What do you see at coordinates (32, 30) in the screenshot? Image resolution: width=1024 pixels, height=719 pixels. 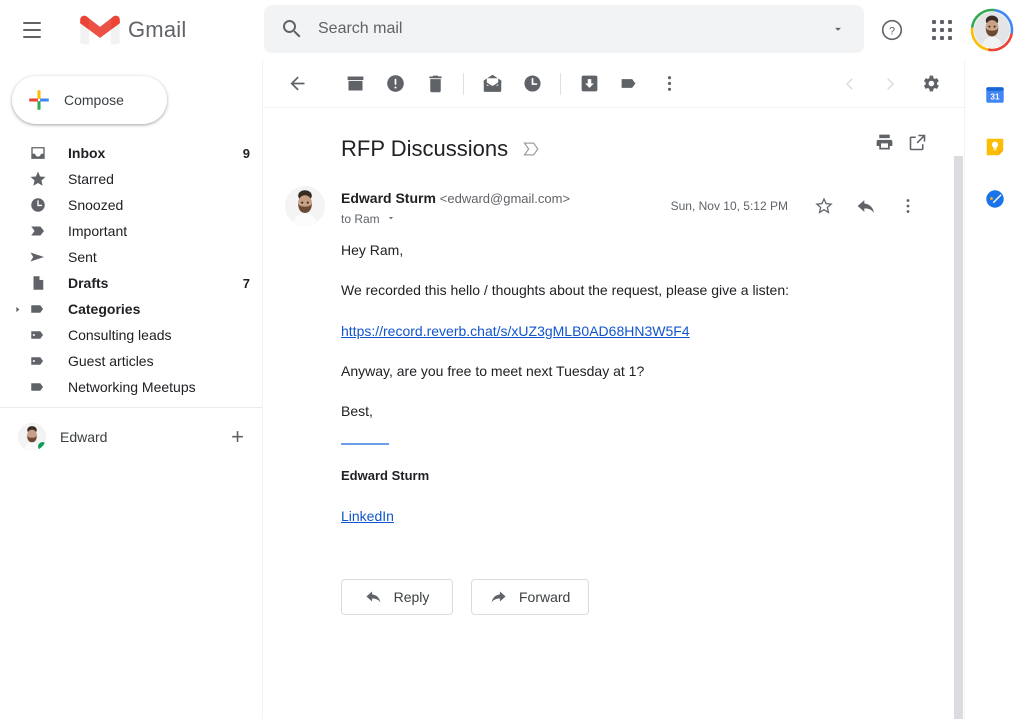 I see `main-menu-icon` at bounding box center [32, 30].